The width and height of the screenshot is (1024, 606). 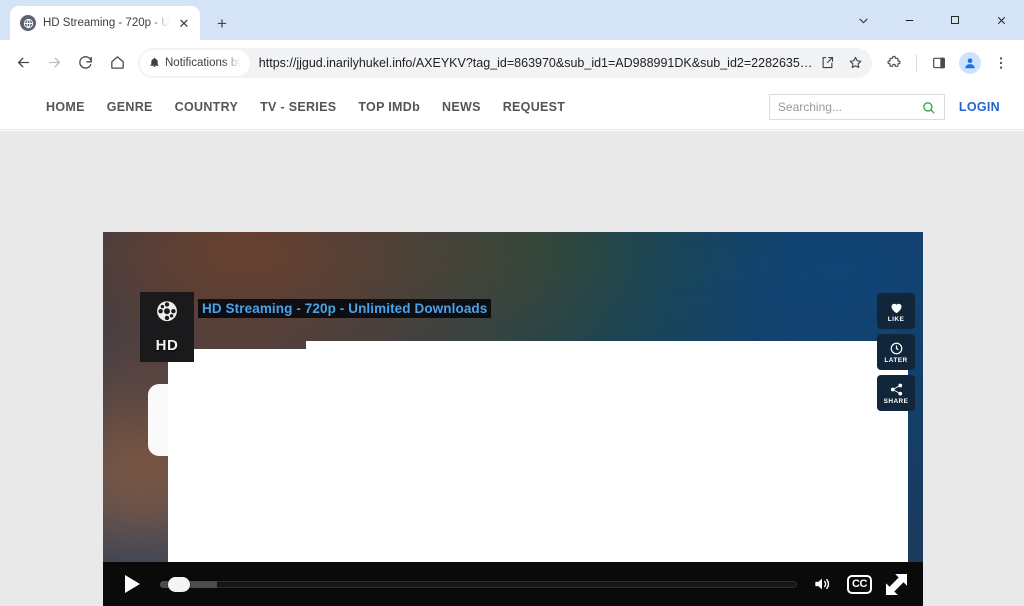 What do you see at coordinates (939, 63) in the screenshot?
I see `side-panel-icon` at bounding box center [939, 63].